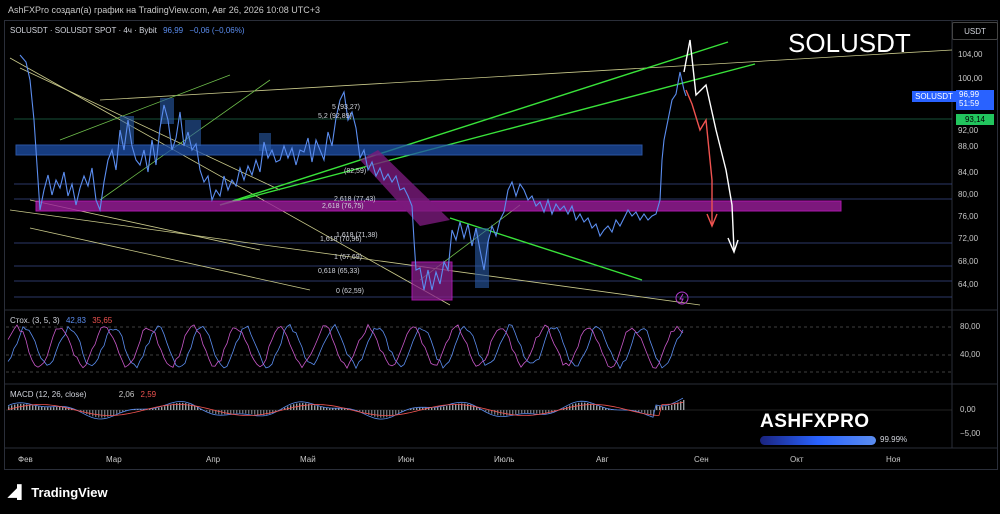 Image resolution: width=1000 pixels, height=514 pixels. Describe the element at coordinates (102, 320) in the screenshot. I see `stoch-d-value: 35,65` at that location.